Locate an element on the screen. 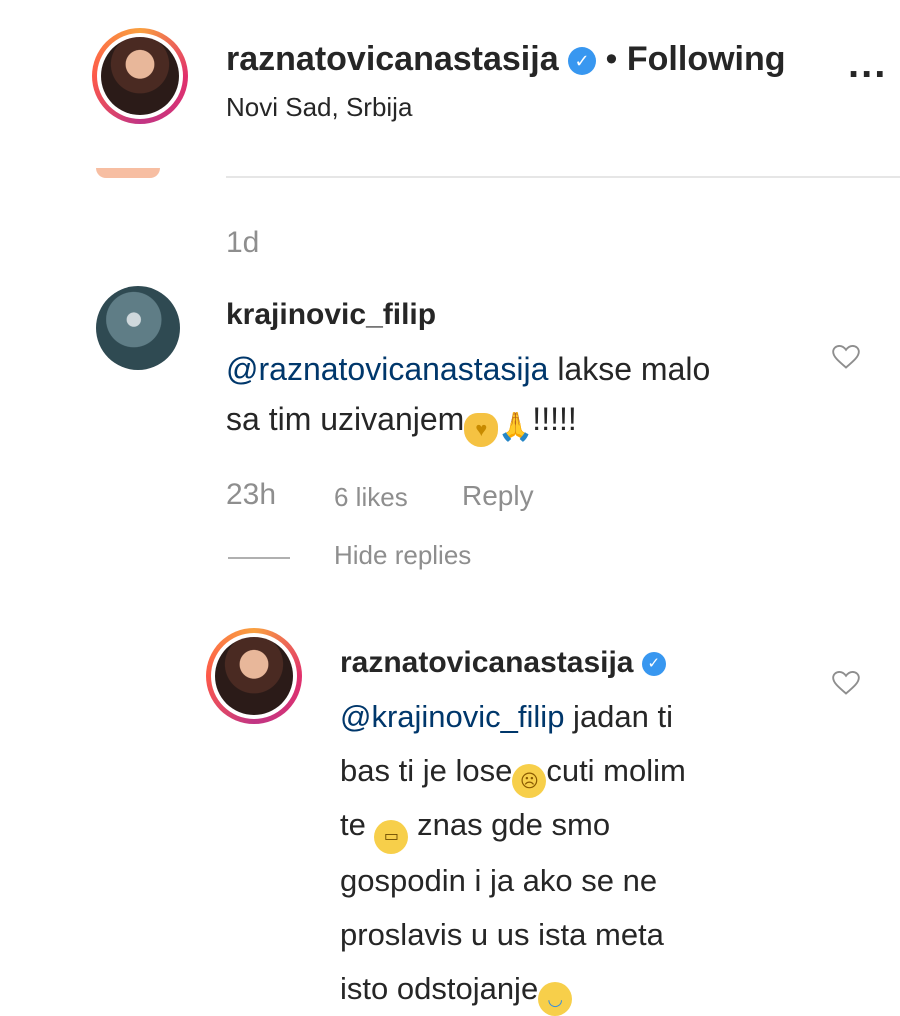 This screenshot has height=1016, width=900. folded-hands-emoji: 🙏 is located at coordinates (516, 426).